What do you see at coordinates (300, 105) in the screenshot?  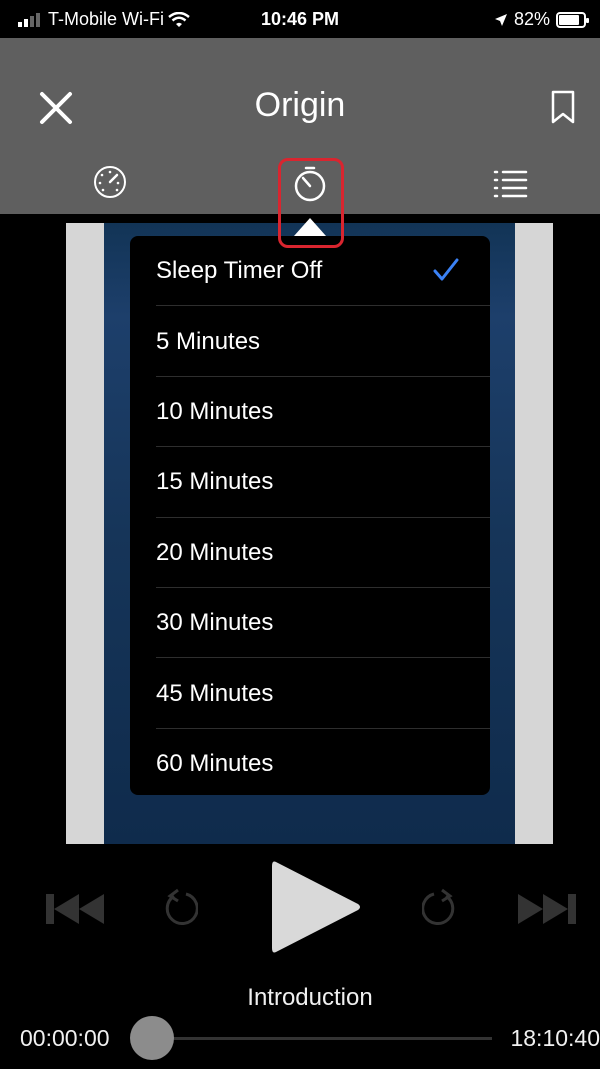 I see `book-title: Origin` at bounding box center [300, 105].